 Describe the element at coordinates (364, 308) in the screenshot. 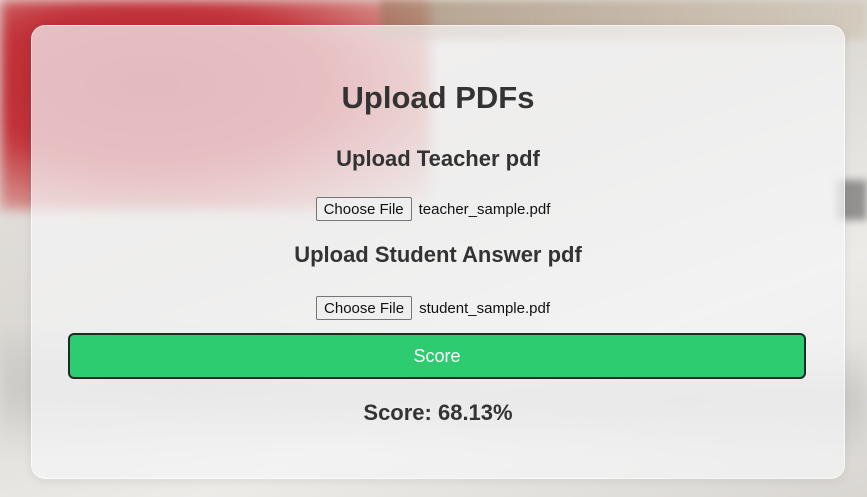

I see `student-choose-file-button: Choose File` at that location.